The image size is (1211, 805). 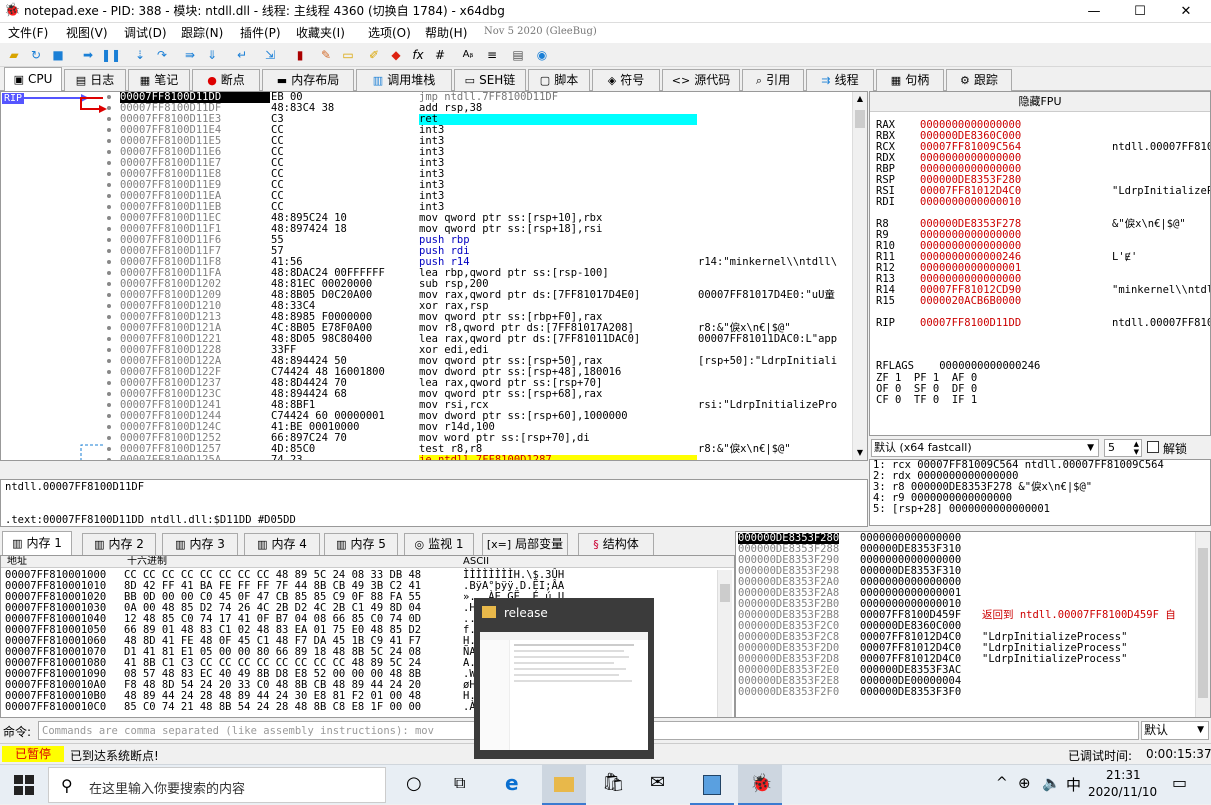 I want to click on stack-scrollbar, so click(x=1202, y=624).